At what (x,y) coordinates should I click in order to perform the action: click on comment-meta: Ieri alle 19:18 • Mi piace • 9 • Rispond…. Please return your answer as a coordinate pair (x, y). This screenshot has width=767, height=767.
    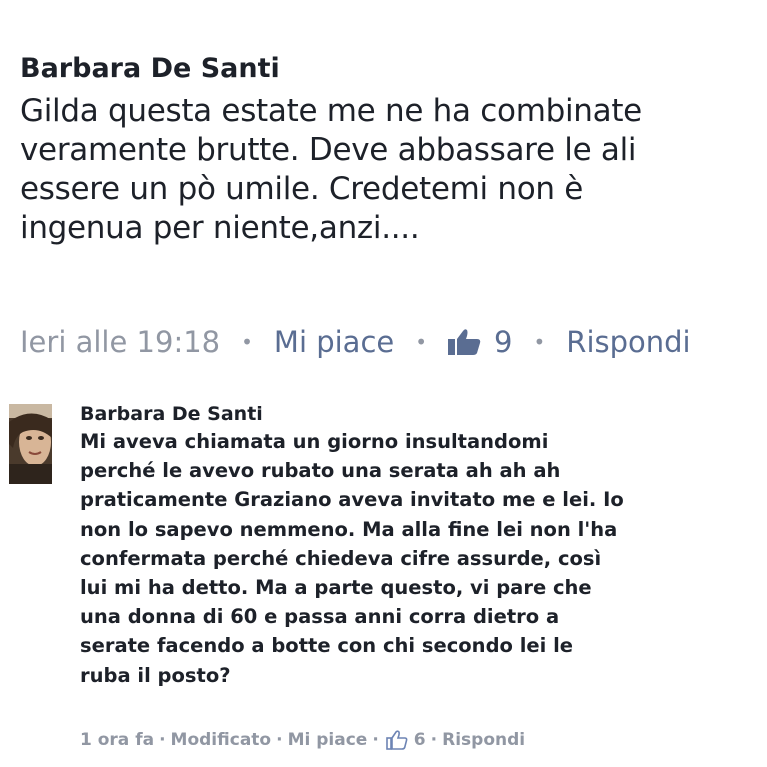
    Looking at the image, I should click on (393, 342).